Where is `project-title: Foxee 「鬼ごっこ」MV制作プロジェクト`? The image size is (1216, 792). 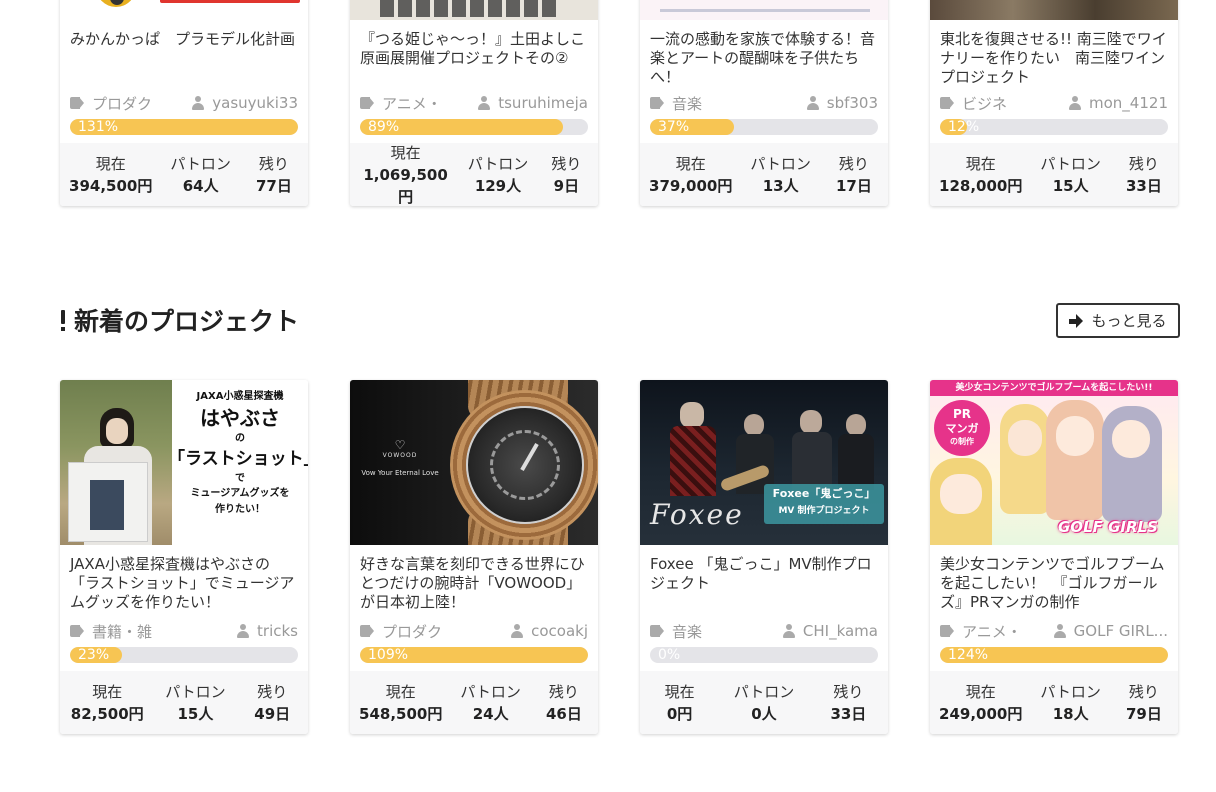 project-title: Foxee 「鬼ごっこ」MV制作プロジェクト is located at coordinates (764, 588).